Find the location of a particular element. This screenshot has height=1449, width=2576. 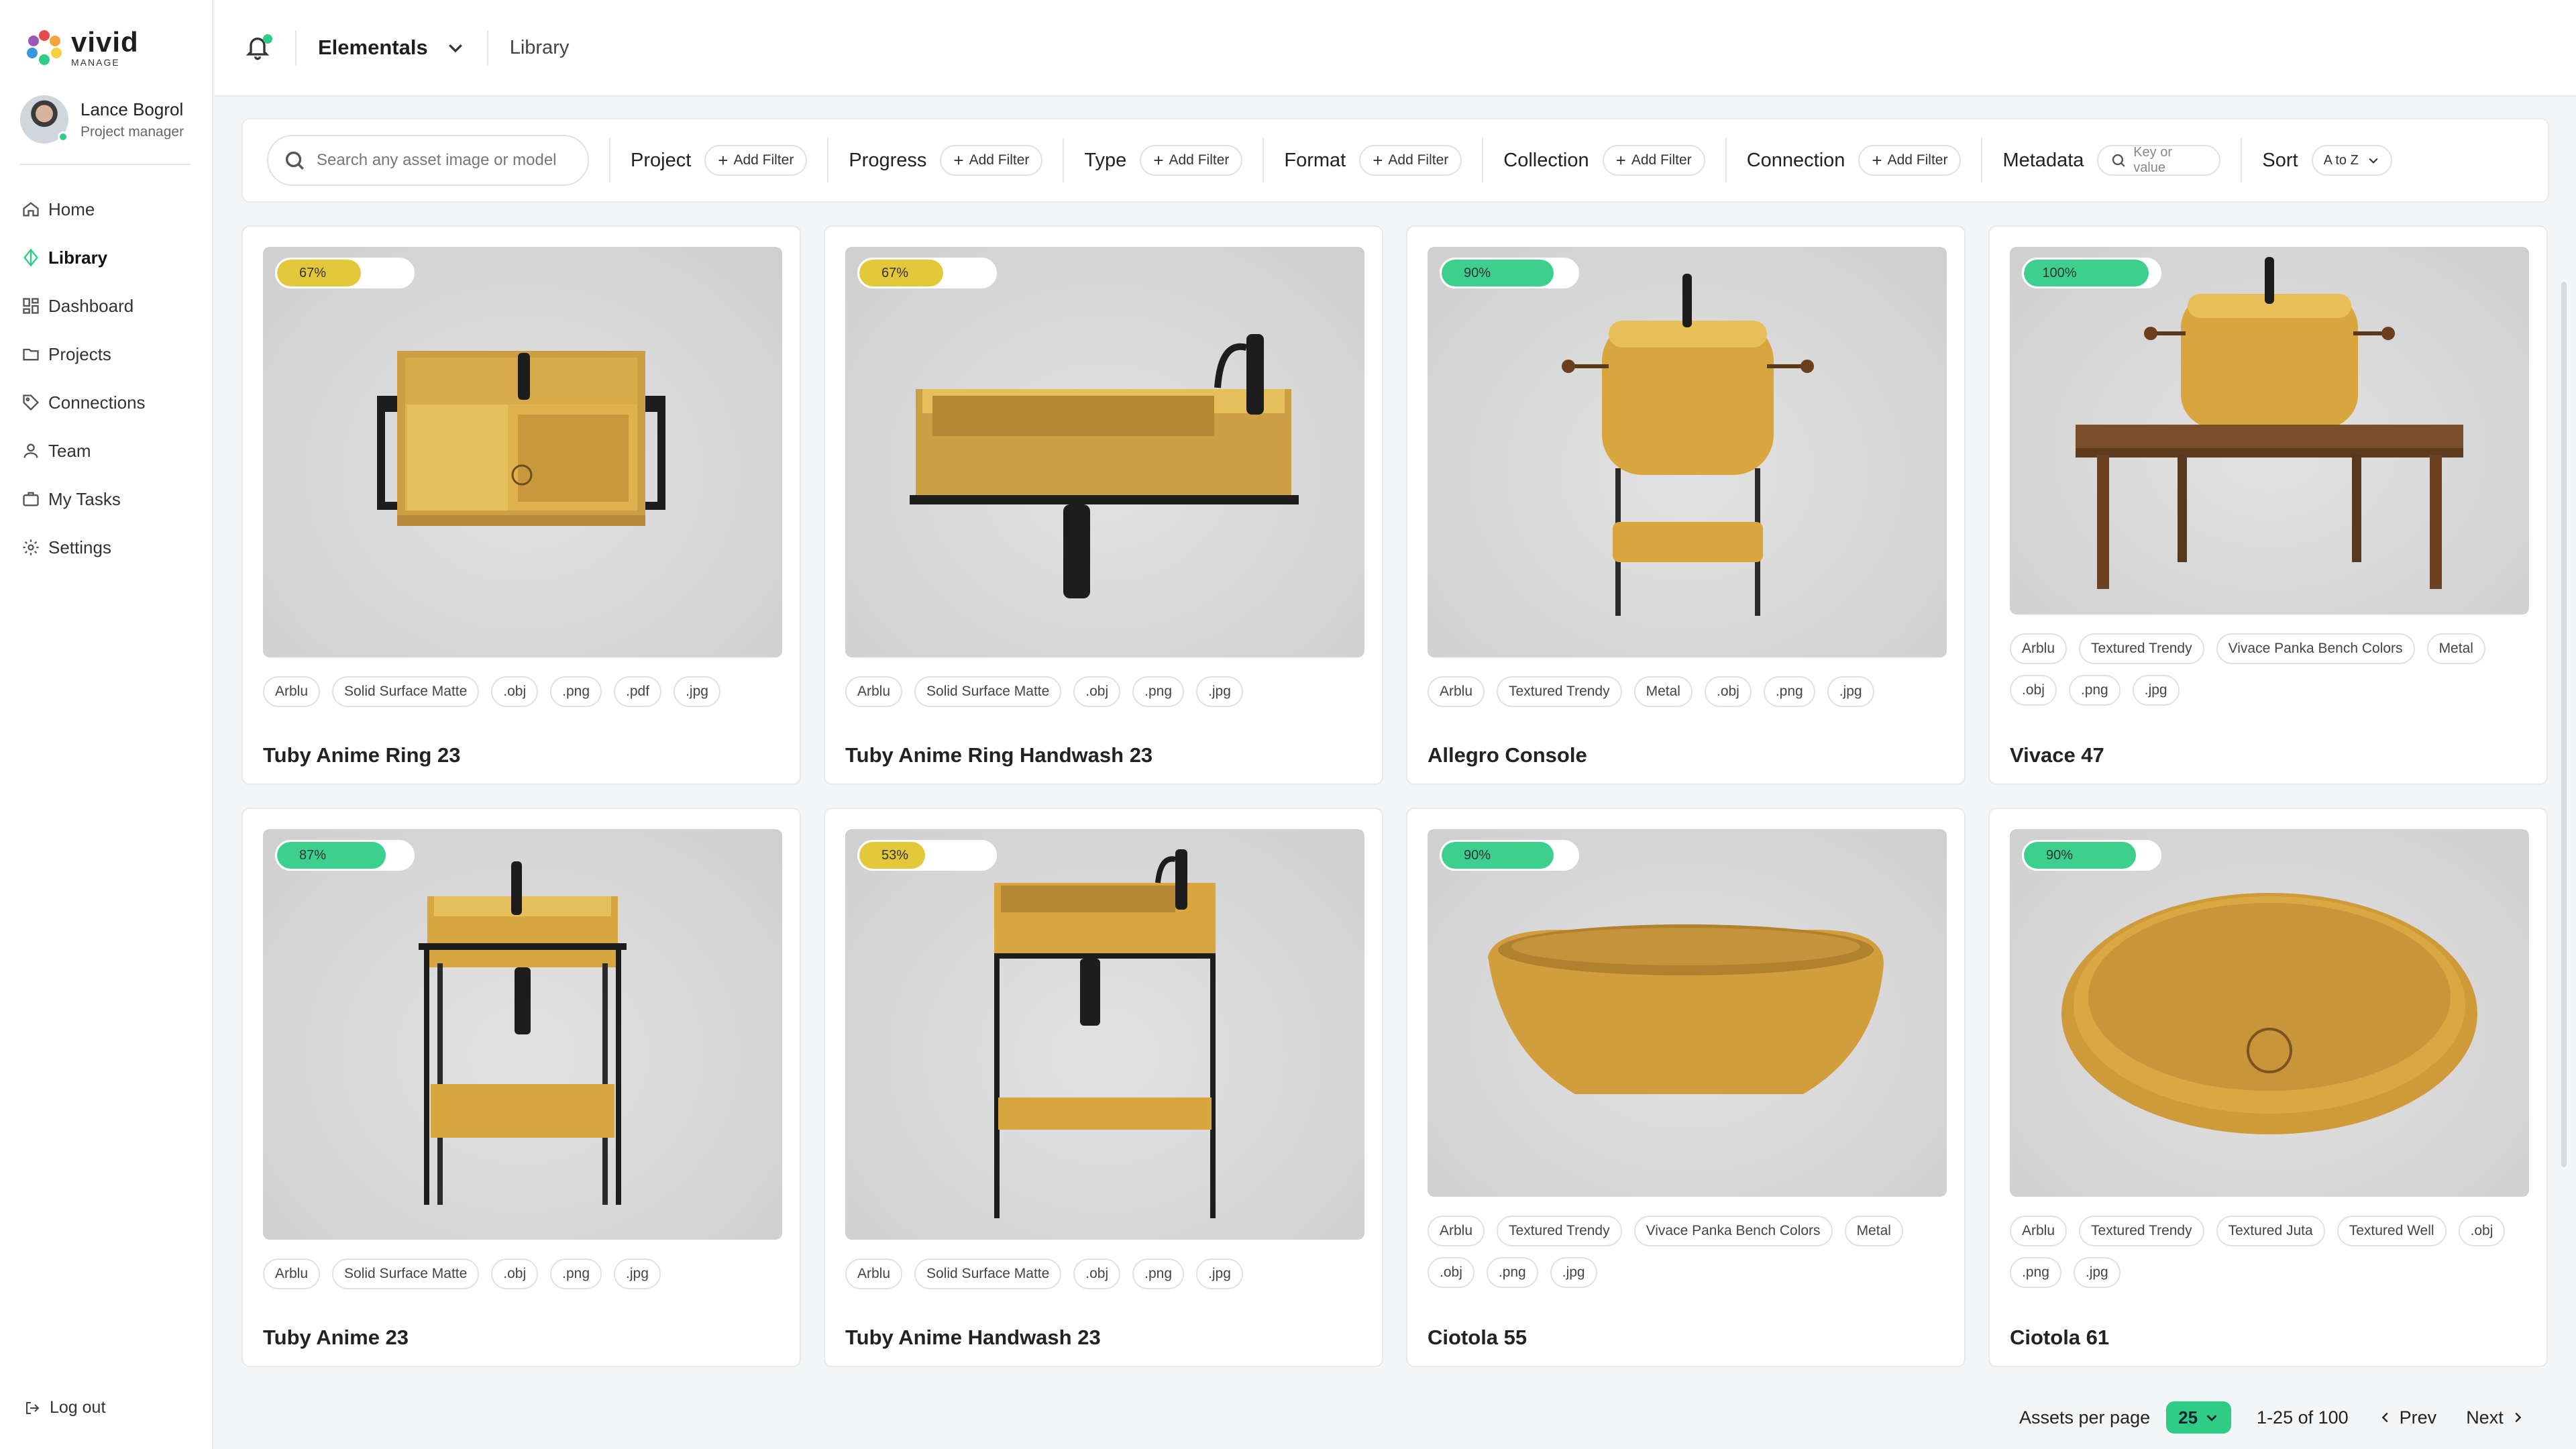

logout-button: Log out is located at coordinates (64, 1407).